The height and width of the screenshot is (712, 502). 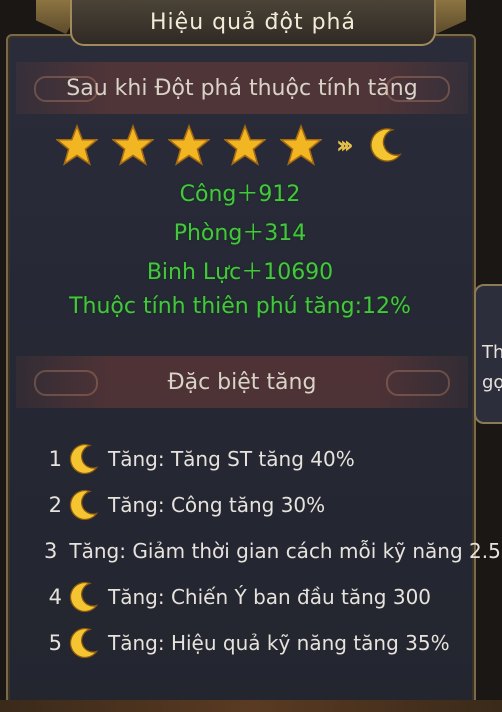 I want to click on panel-title: Hiệu quả đột phá, so click(x=253, y=23).